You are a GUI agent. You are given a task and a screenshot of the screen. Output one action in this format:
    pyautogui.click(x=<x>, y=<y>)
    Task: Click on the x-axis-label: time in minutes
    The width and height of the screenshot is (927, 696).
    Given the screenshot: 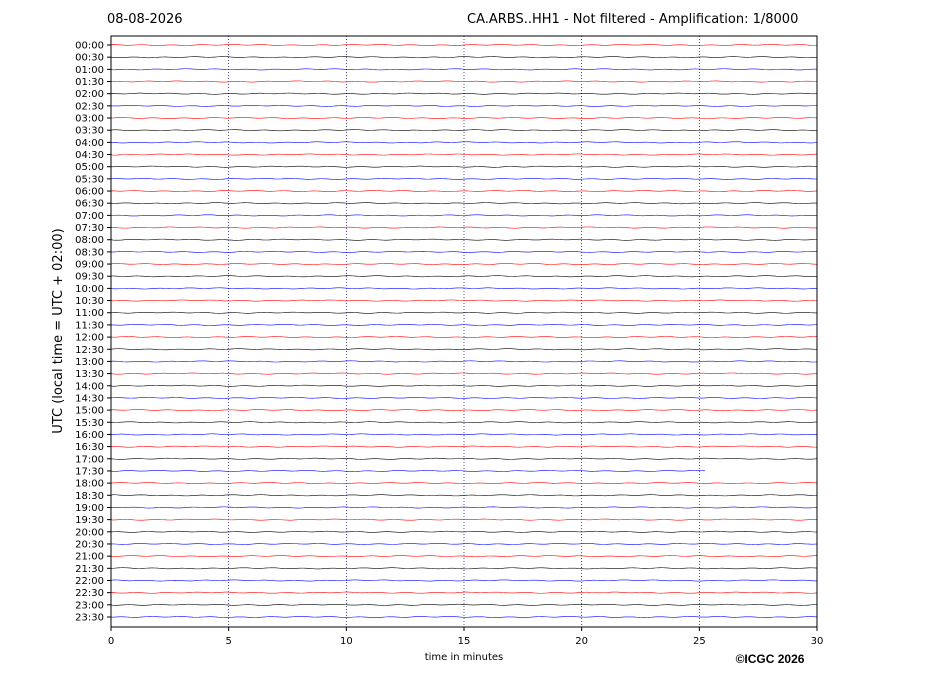 What is the action you would take?
    pyautogui.click(x=464, y=657)
    